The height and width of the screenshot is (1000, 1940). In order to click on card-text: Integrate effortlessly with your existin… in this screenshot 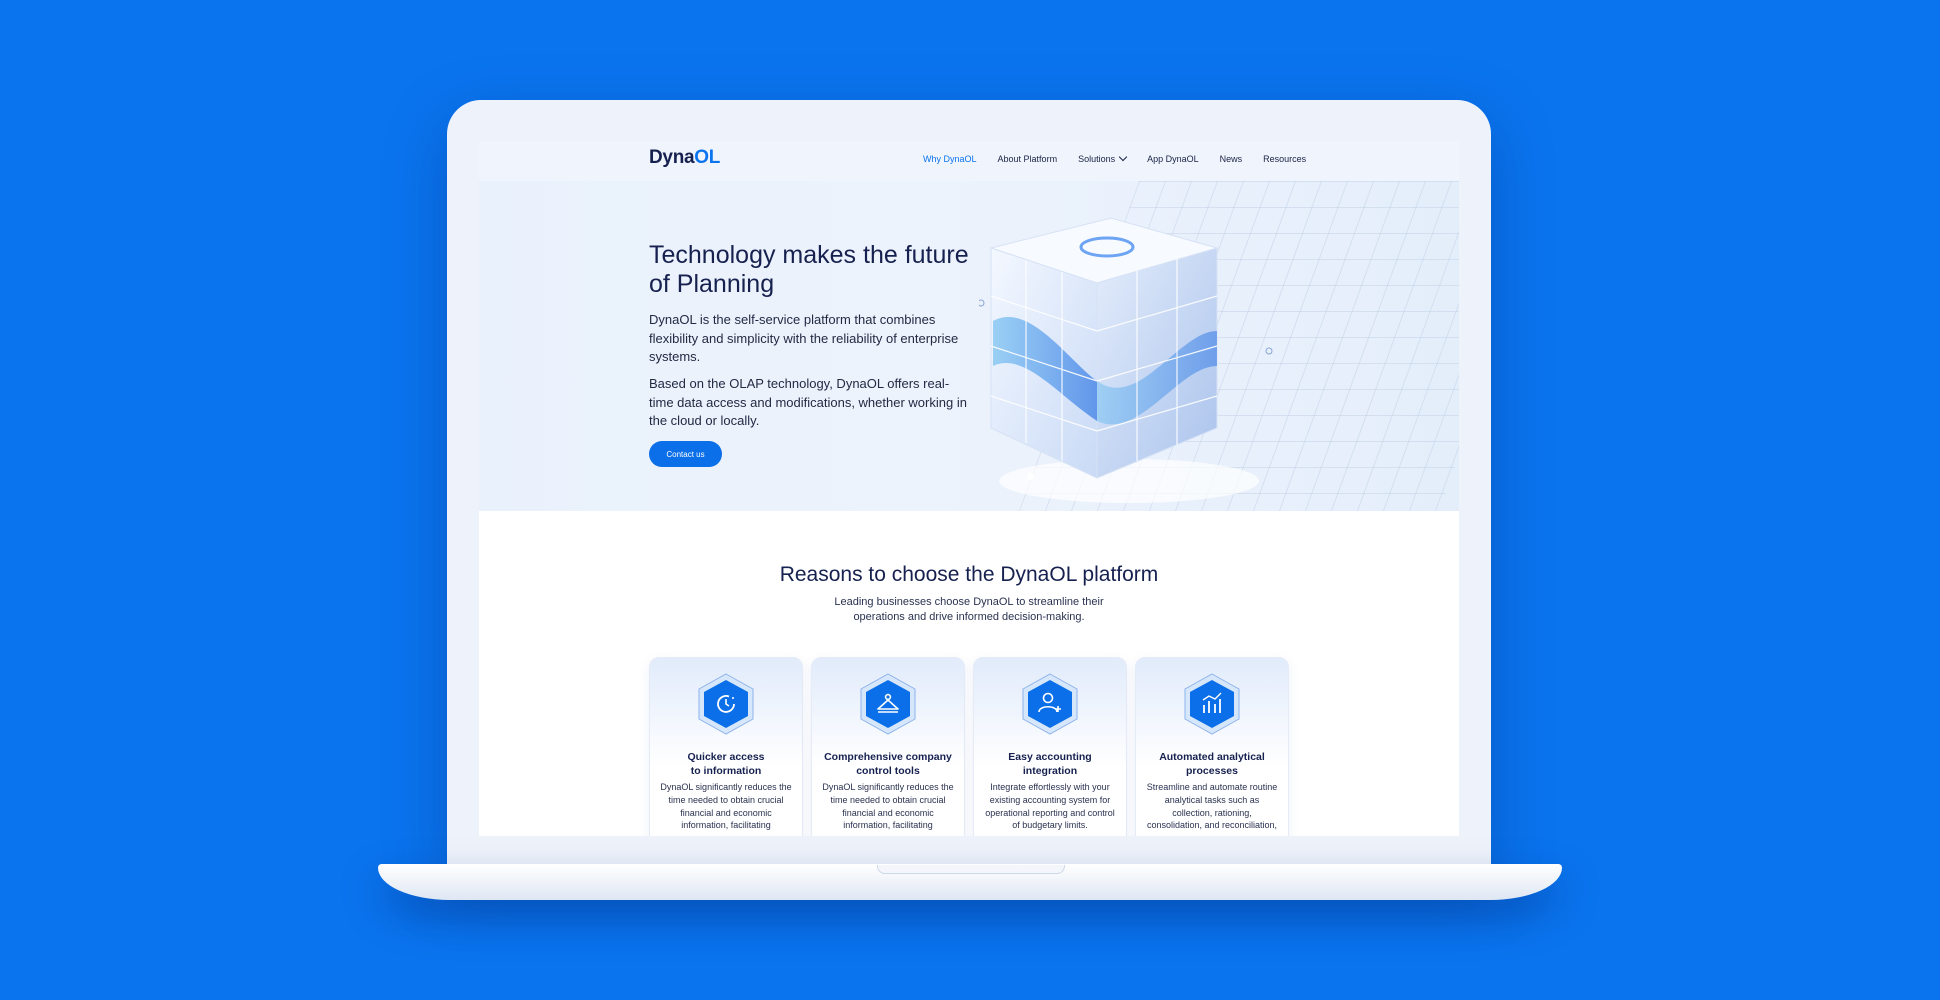, I will do `click(1050, 806)`.